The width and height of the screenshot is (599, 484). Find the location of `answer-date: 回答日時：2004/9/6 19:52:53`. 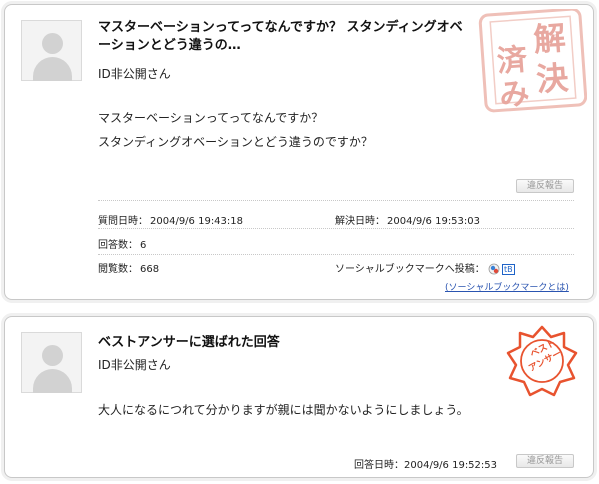

answer-date: 回答日時：2004/9/6 19:52:53 is located at coordinates (425, 463).